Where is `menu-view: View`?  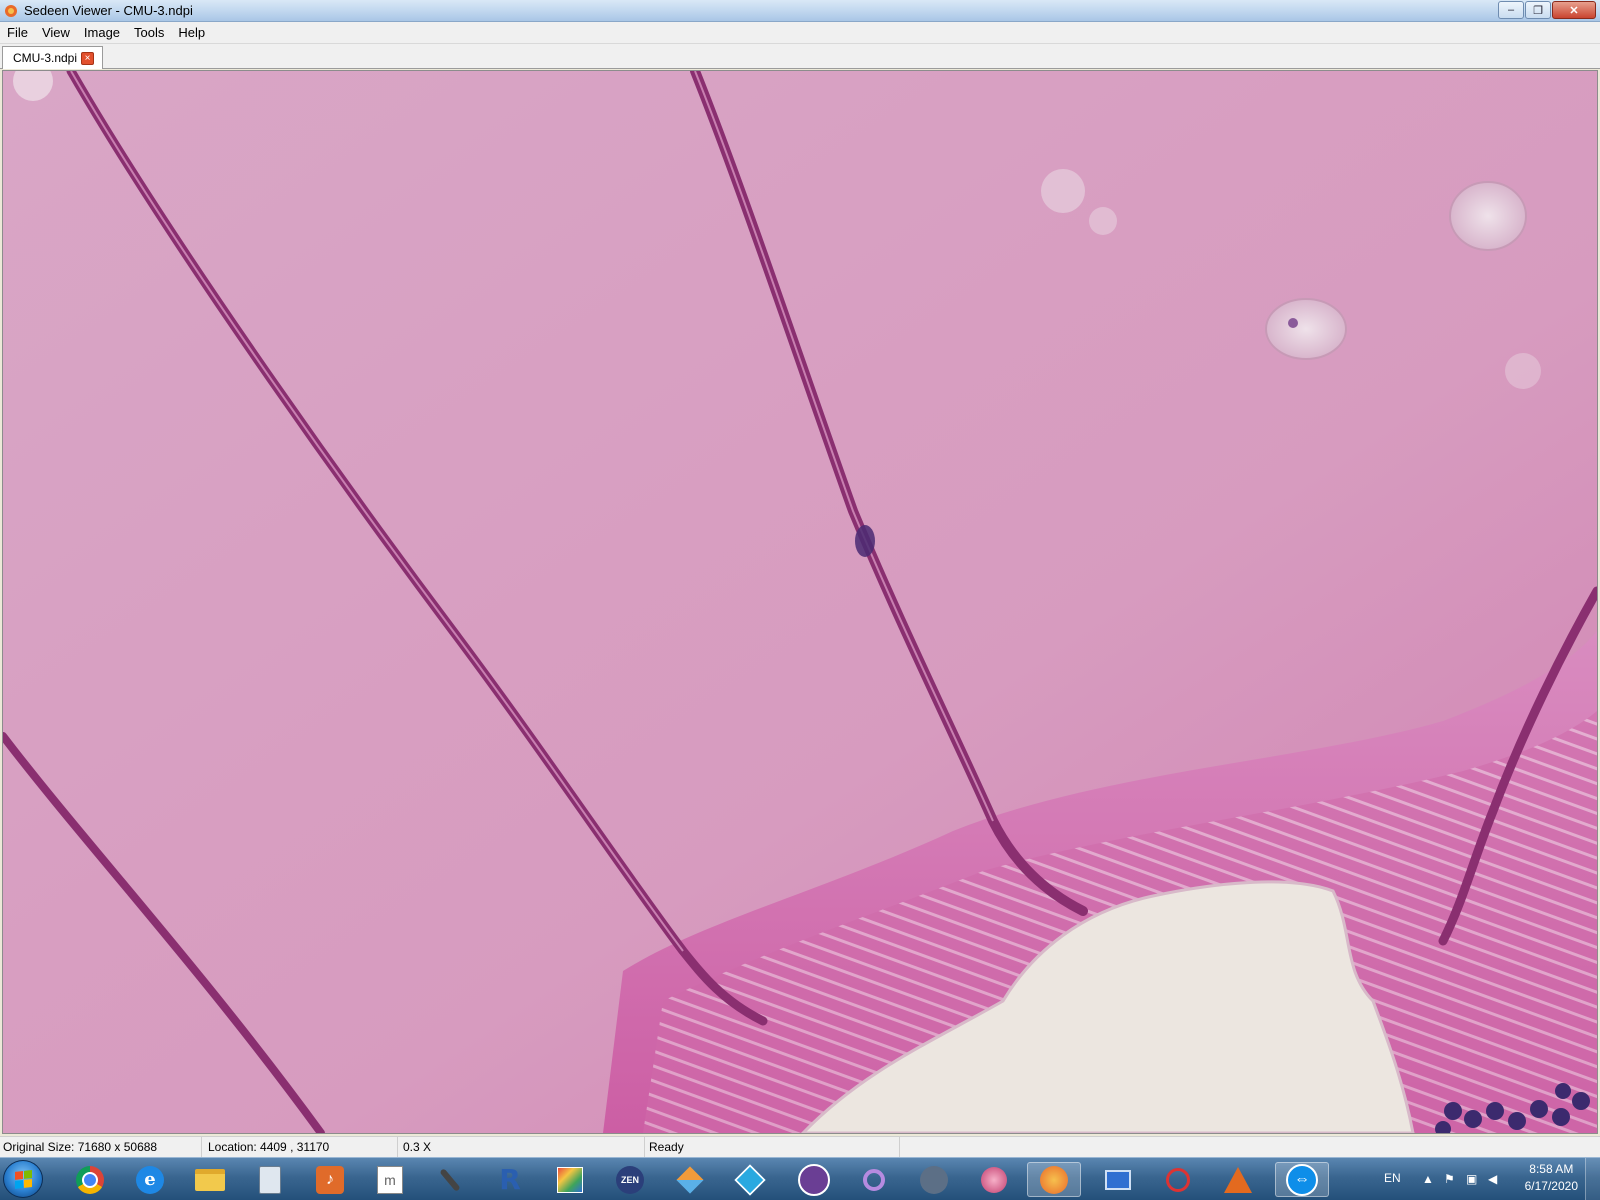 menu-view: View is located at coordinates (56, 33).